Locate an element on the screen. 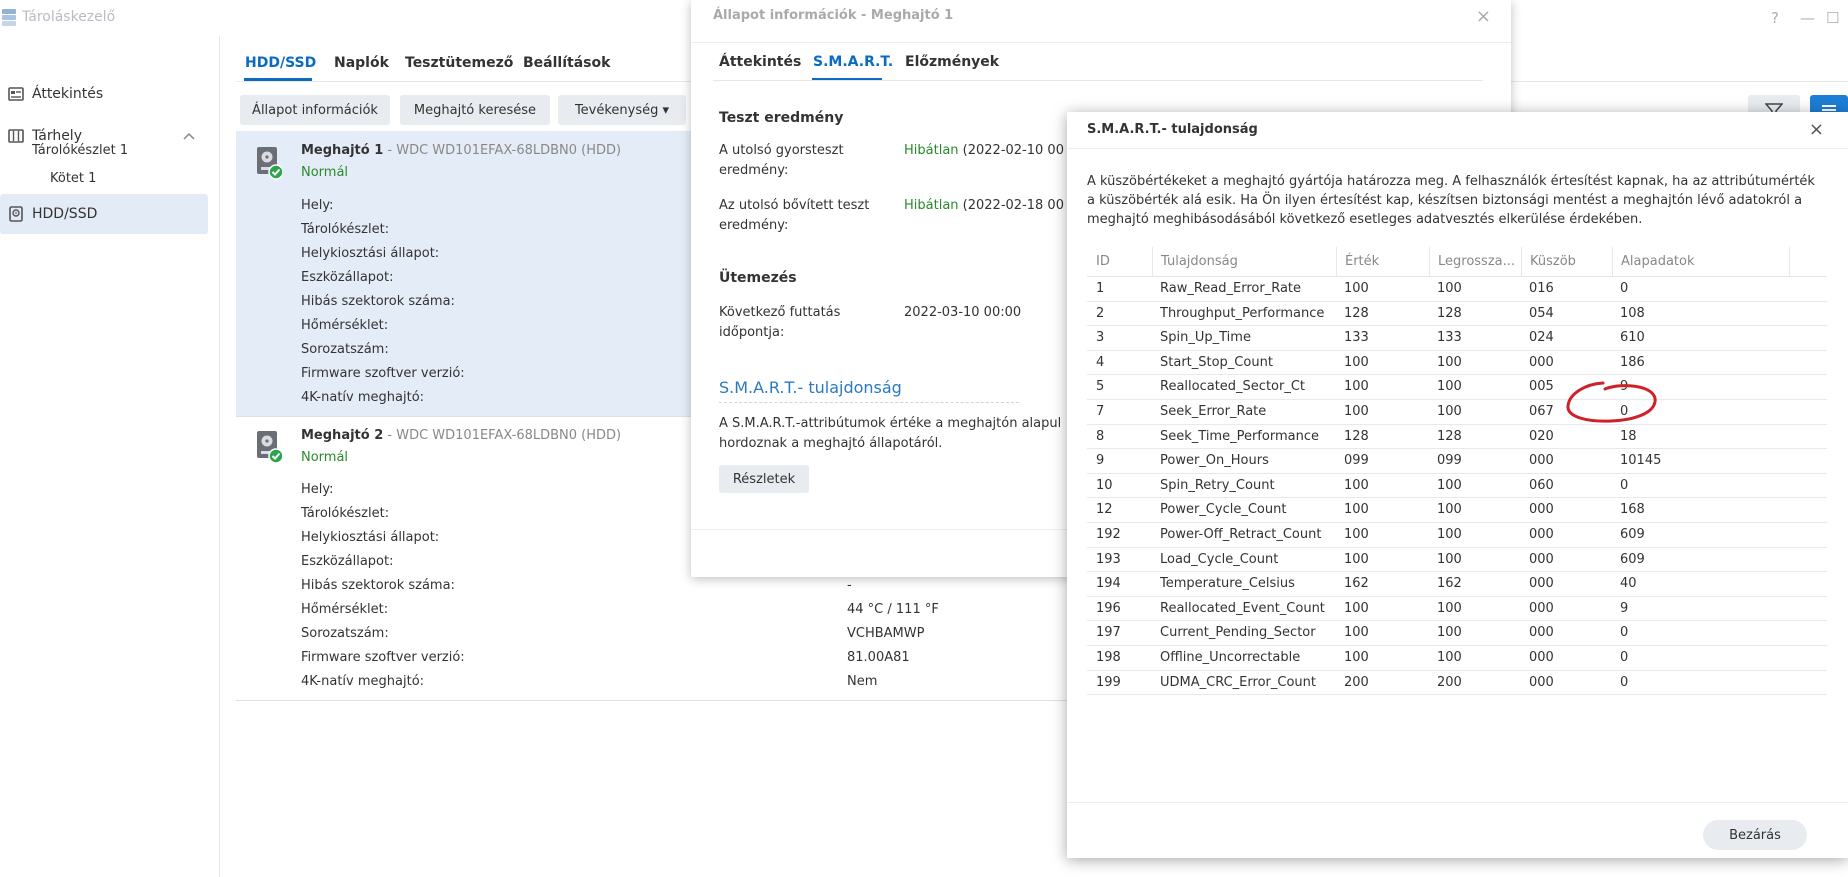 This screenshot has width=1848, height=877. table-row: 4 Start_Stop_Count 100 100 000 186 is located at coordinates (1457, 363).